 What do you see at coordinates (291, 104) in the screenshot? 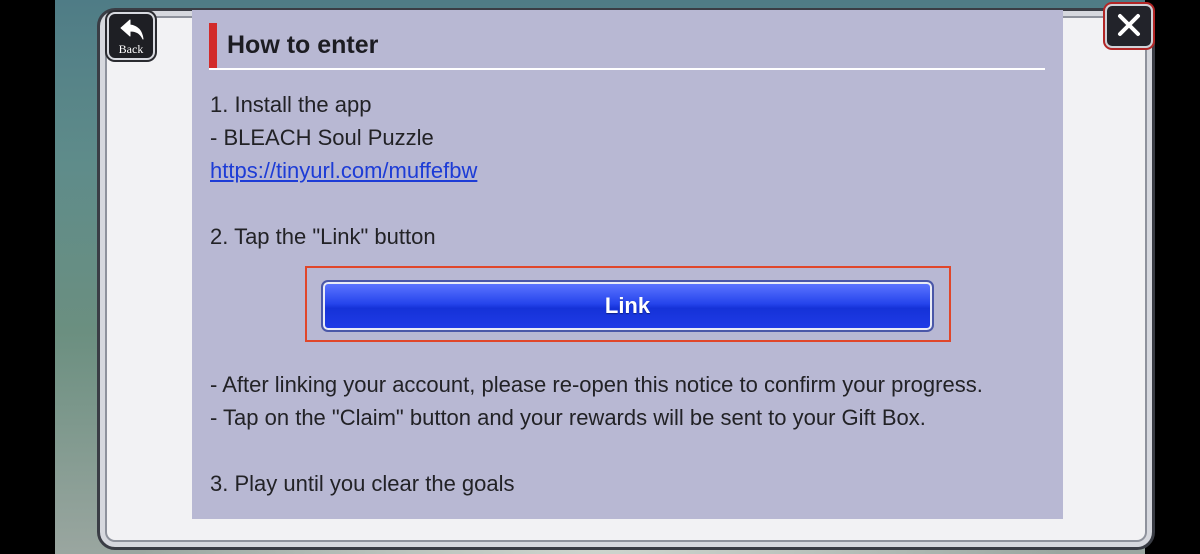
I see `step1-title: 1. Install the app` at bounding box center [291, 104].